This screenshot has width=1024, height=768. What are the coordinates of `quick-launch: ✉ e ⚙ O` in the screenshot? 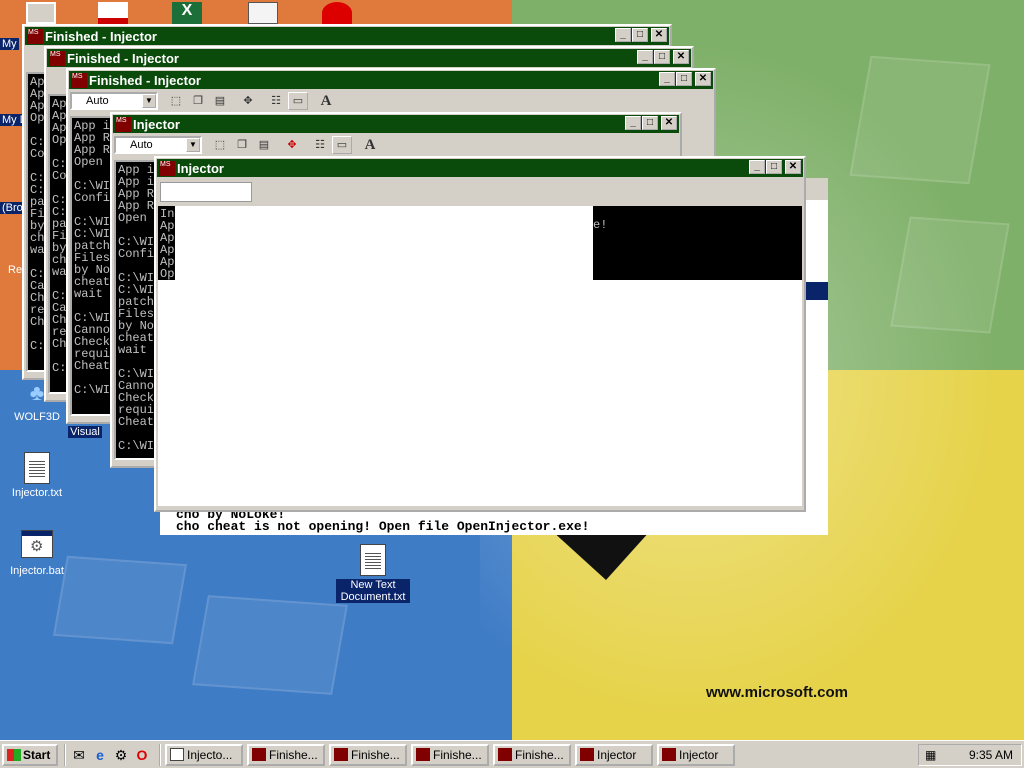 It's located at (107, 754).